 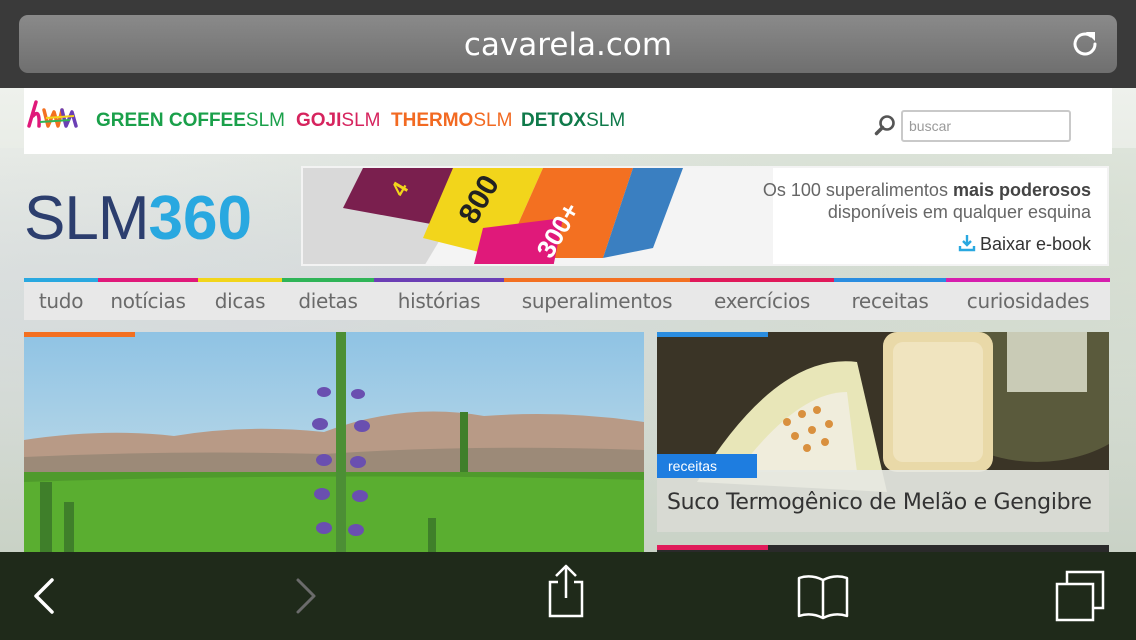 I want to click on search-input, so click(x=986, y=126).